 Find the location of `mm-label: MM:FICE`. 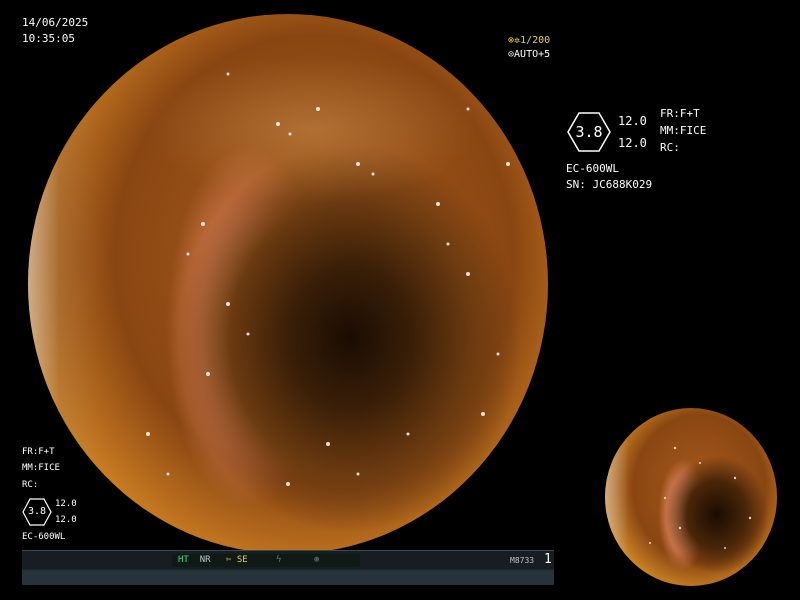

mm-label: MM:FICE is located at coordinates (683, 130).